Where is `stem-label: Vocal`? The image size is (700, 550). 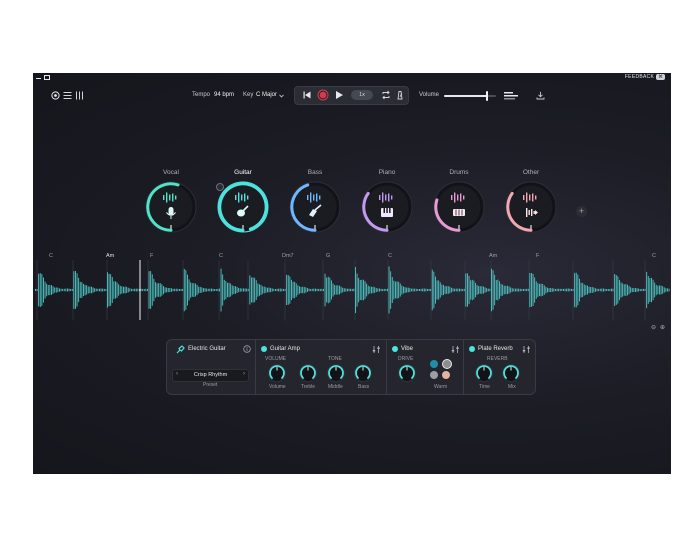
stem-label: Vocal is located at coordinates (171, 172).